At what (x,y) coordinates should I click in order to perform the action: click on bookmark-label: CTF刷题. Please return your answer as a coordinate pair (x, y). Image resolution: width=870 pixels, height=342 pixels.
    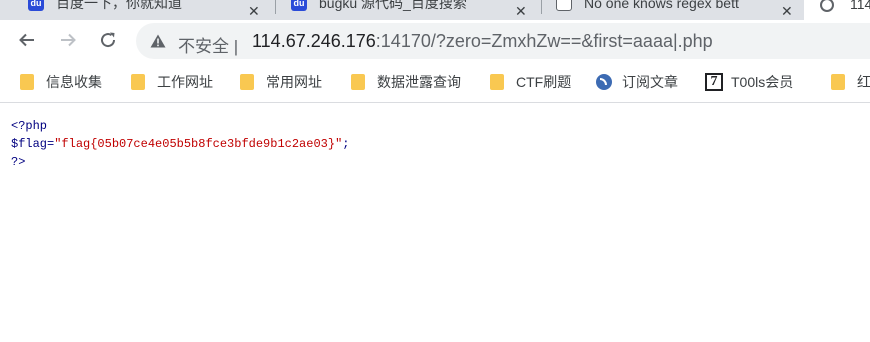
    Looking at the image, I should click on (544, 82).